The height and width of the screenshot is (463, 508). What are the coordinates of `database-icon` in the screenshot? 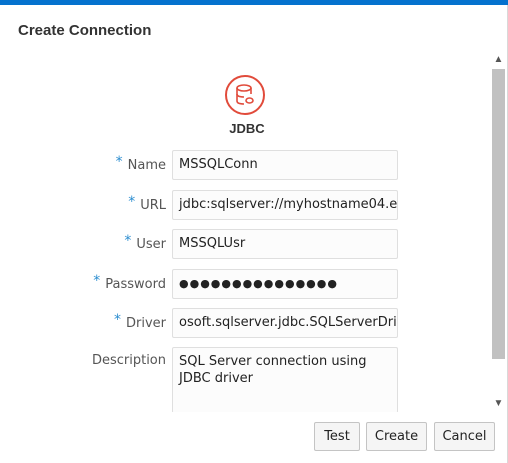 It's located at (245, 95).